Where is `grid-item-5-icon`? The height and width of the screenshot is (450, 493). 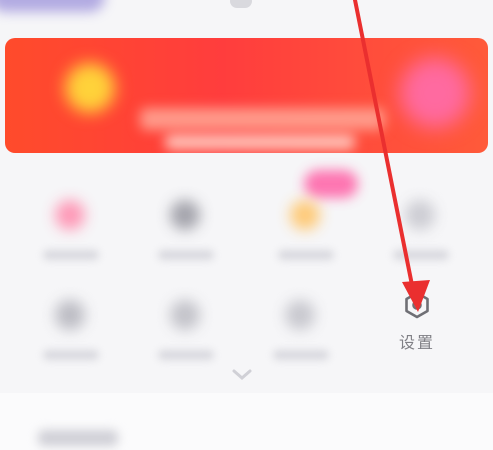
grid-item-5-icon is located at coordinates (70, 315).